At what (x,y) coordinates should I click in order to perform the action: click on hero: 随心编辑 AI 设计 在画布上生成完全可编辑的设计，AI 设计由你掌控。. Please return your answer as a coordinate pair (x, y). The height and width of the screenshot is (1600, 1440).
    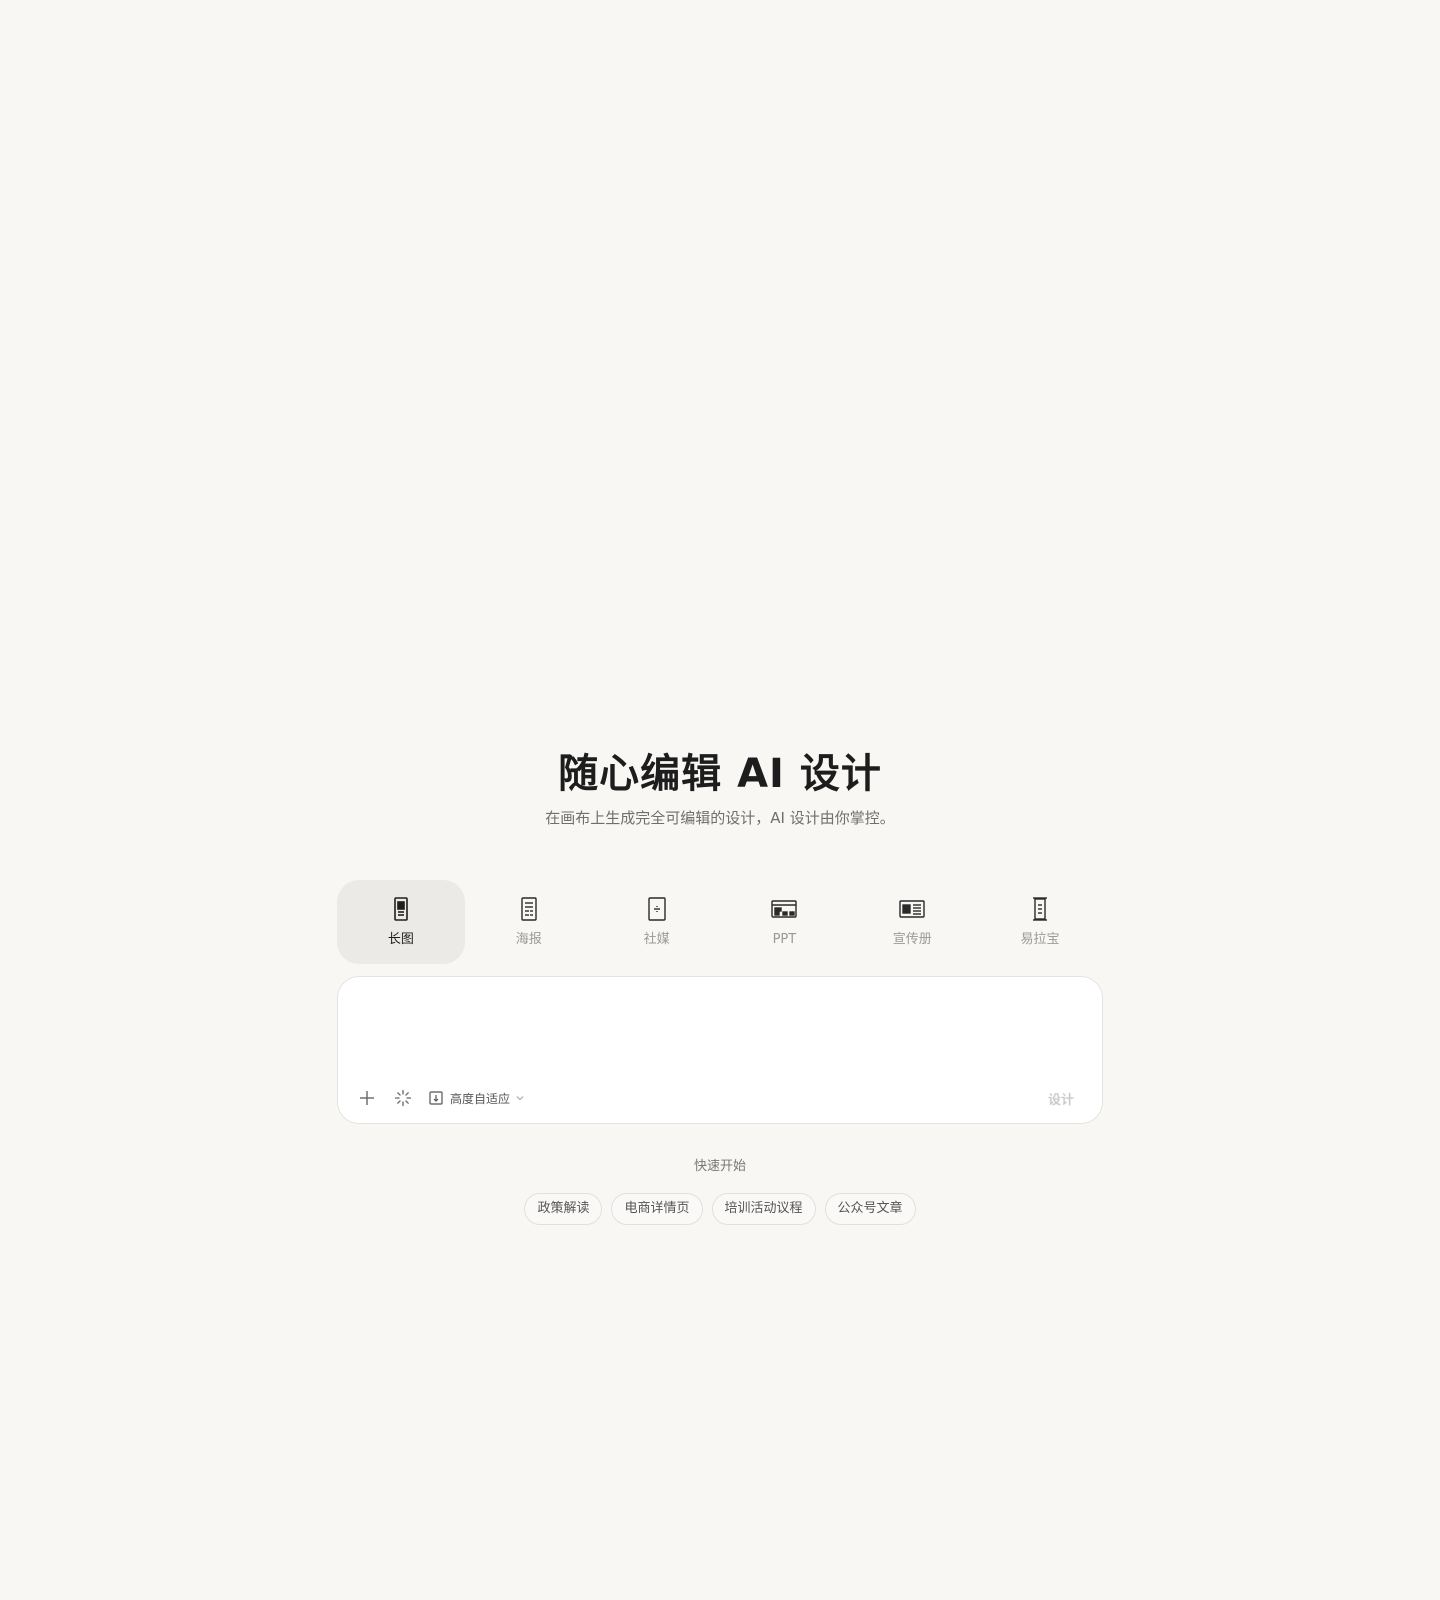
    Looking at the image, I should click on (720, 789).